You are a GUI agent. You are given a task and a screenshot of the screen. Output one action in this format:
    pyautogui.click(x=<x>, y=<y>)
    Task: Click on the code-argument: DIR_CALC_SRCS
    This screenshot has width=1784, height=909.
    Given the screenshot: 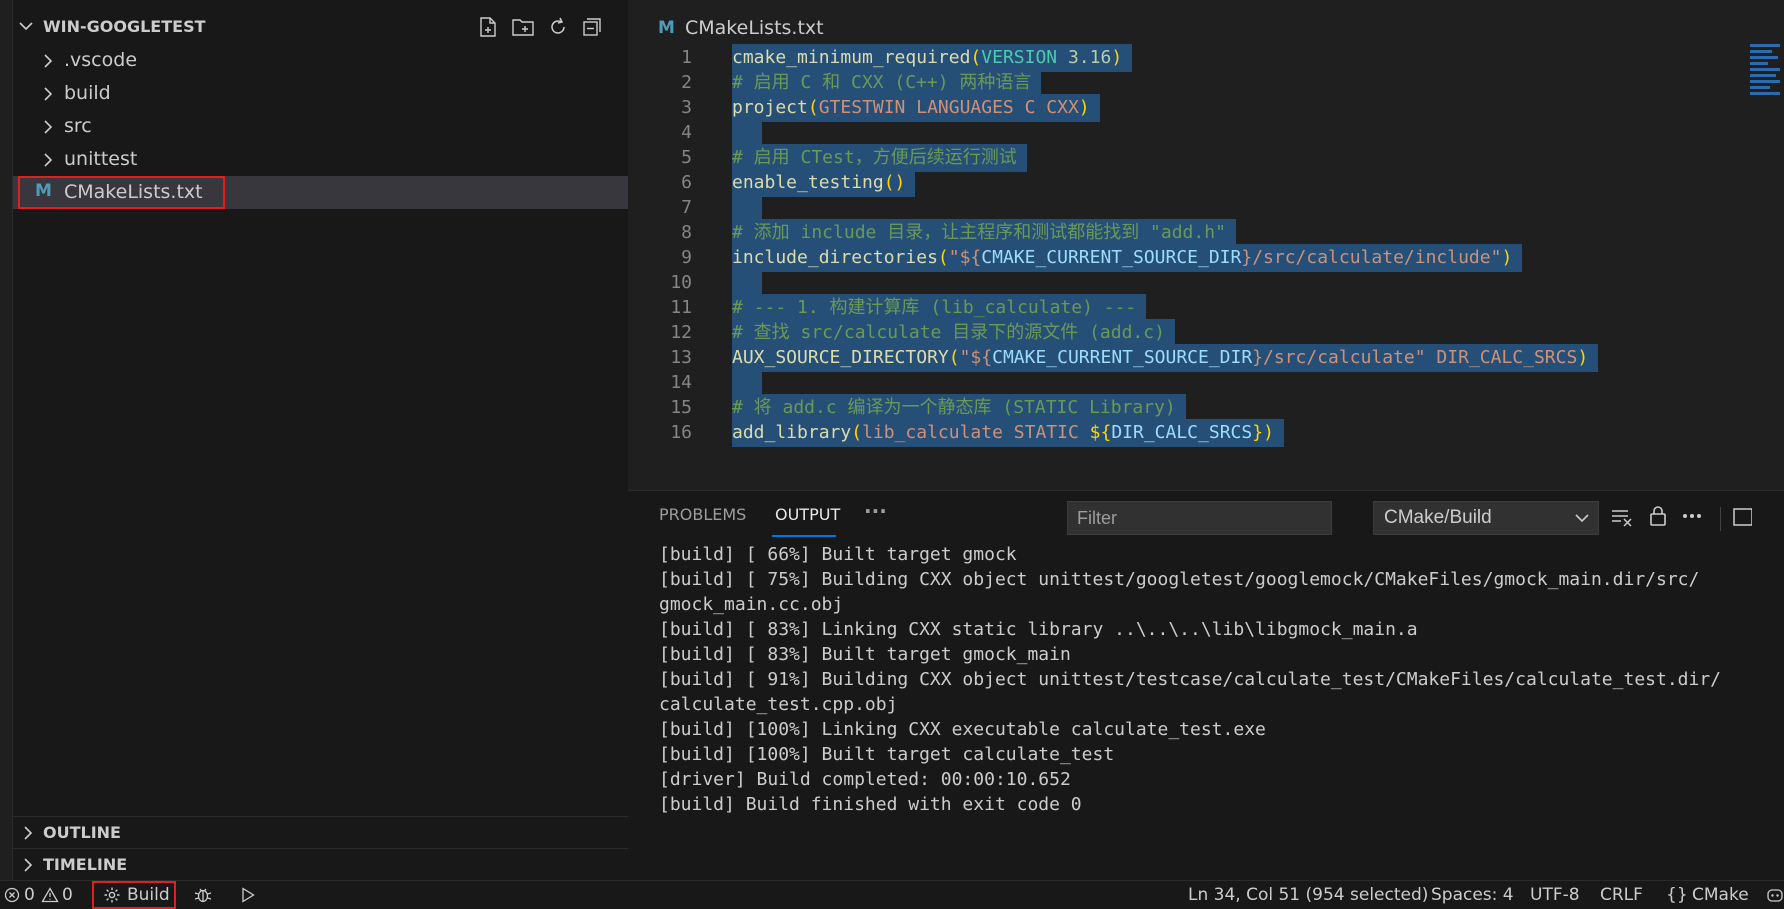 What is the action you would take?
    pyautogui.click(x=1501, y=357)
    